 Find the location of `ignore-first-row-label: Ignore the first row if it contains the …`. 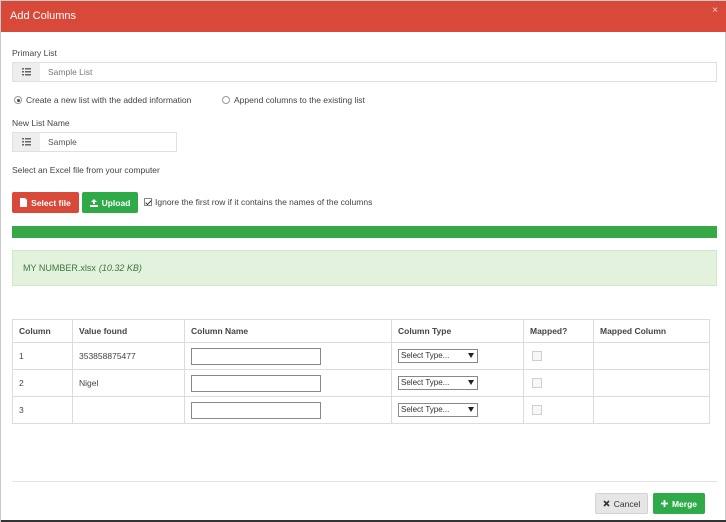

ignore-first-row-label: Ignore the first row if it contains the … is located at coordinates (264, 202).